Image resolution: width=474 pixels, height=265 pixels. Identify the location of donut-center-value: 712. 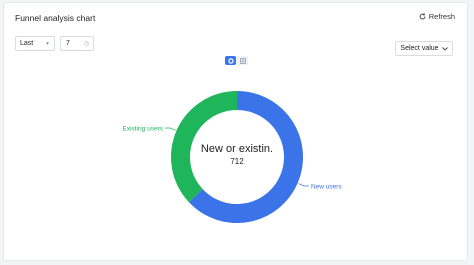
(237, 161).